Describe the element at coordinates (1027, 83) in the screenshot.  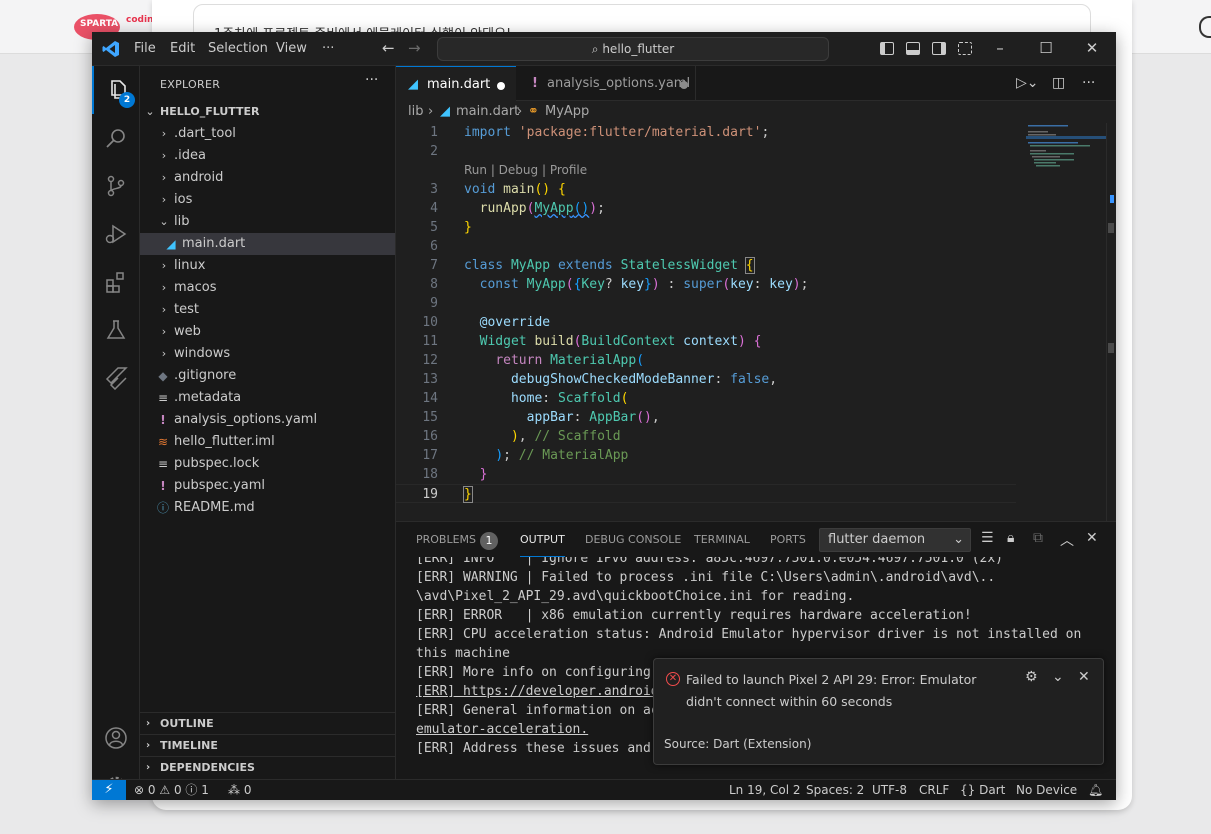
I see `run-debug-dropdown-icon: ▷⌄` at that location.